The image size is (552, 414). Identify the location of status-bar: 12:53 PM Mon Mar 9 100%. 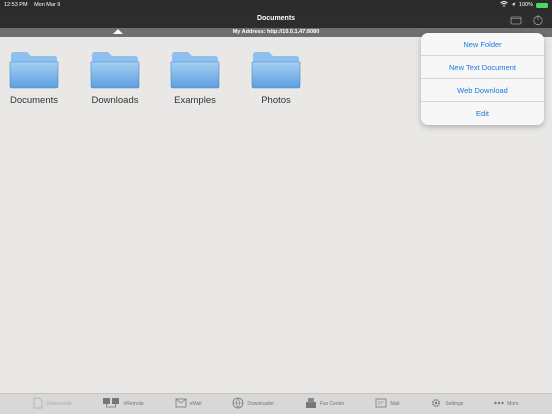
(276, 5).